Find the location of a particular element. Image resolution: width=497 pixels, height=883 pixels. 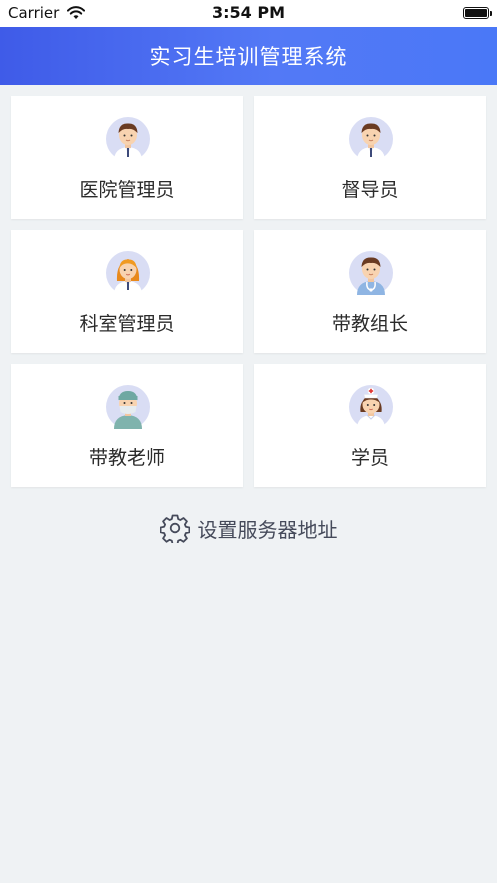

role-label: 带教组长 is located at coordinates (369, 324).